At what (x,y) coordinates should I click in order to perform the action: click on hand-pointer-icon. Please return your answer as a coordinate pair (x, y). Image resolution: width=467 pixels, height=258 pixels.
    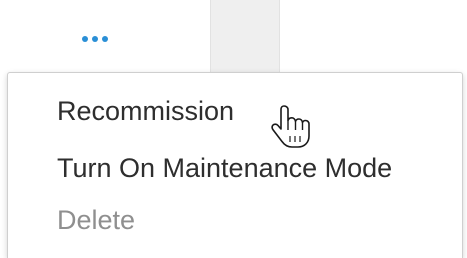
    Looking at the image, I should click on (290, 126).